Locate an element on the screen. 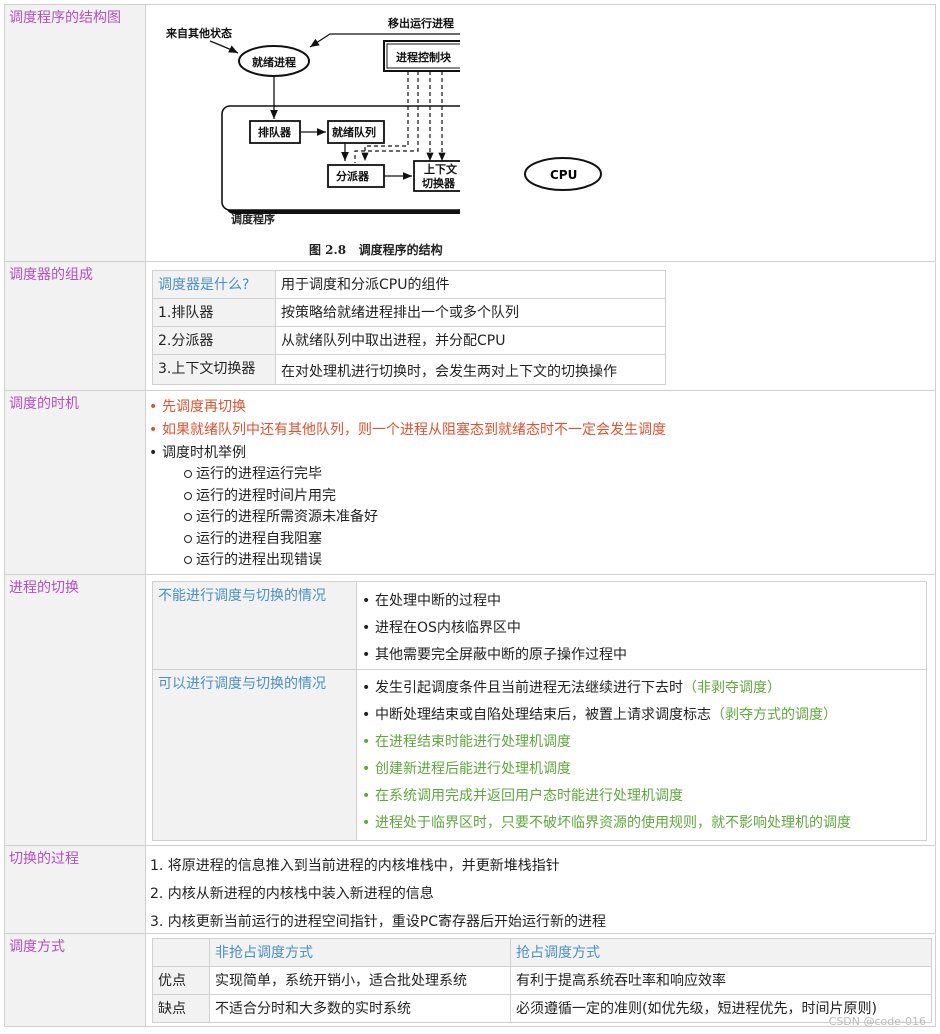 The image size is (940, 1034). ctx-label-1: 上下文 is located at coordinates (441, 169).